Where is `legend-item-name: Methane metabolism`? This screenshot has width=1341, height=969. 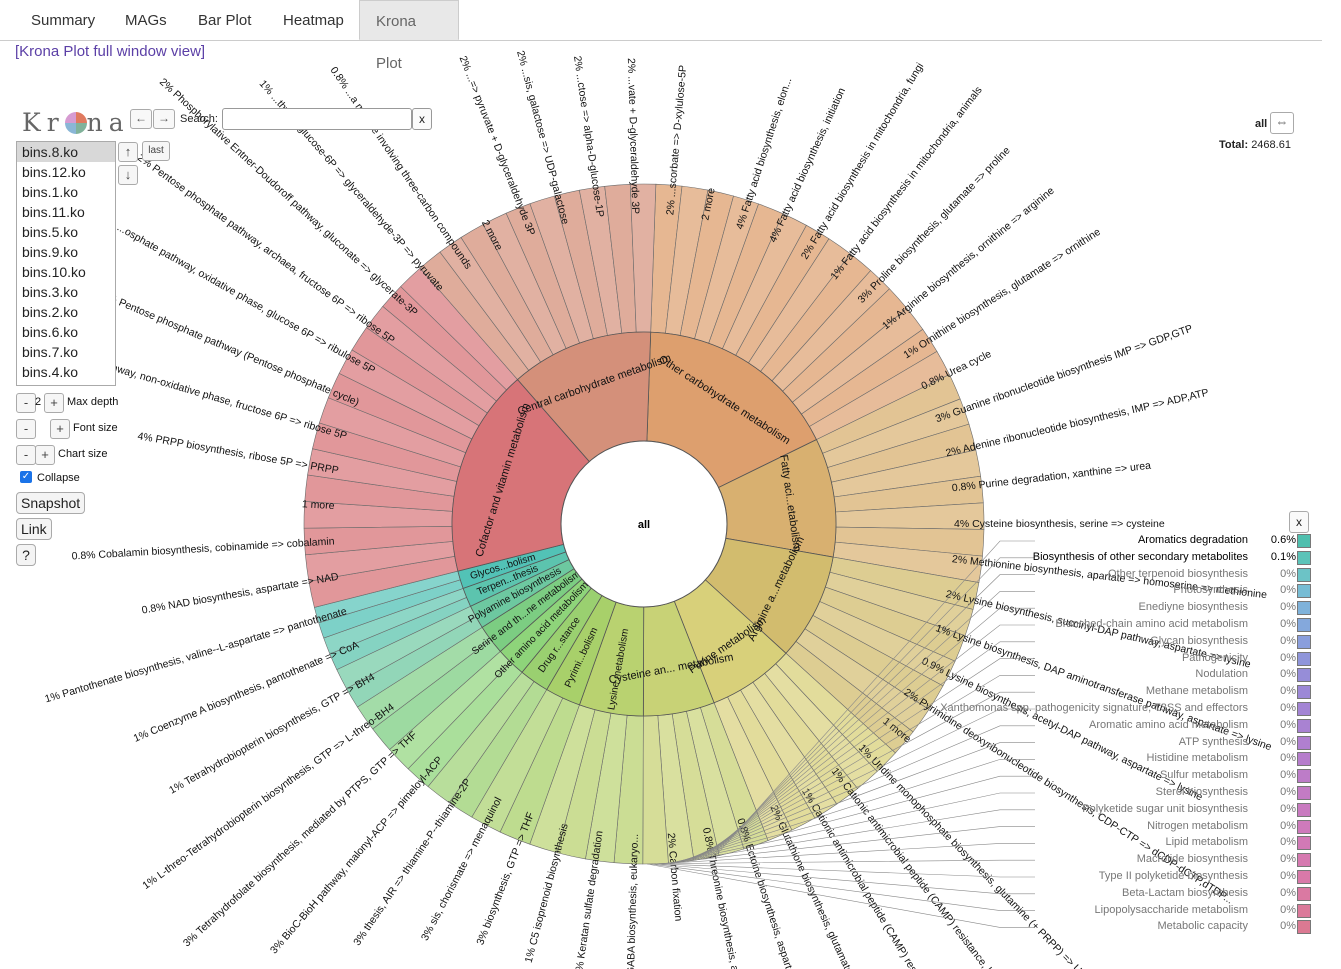
legend-item-name: Methane metabolism is located at coordinates (1196, 691).